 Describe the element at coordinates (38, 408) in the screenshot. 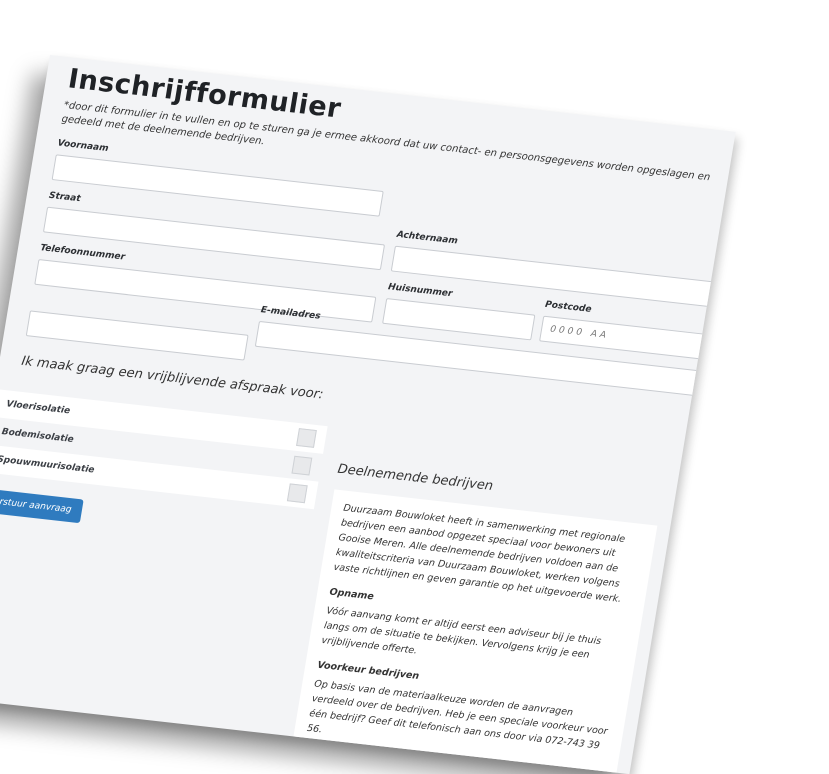

I see `option-label: Vloerisolatie` at that location.